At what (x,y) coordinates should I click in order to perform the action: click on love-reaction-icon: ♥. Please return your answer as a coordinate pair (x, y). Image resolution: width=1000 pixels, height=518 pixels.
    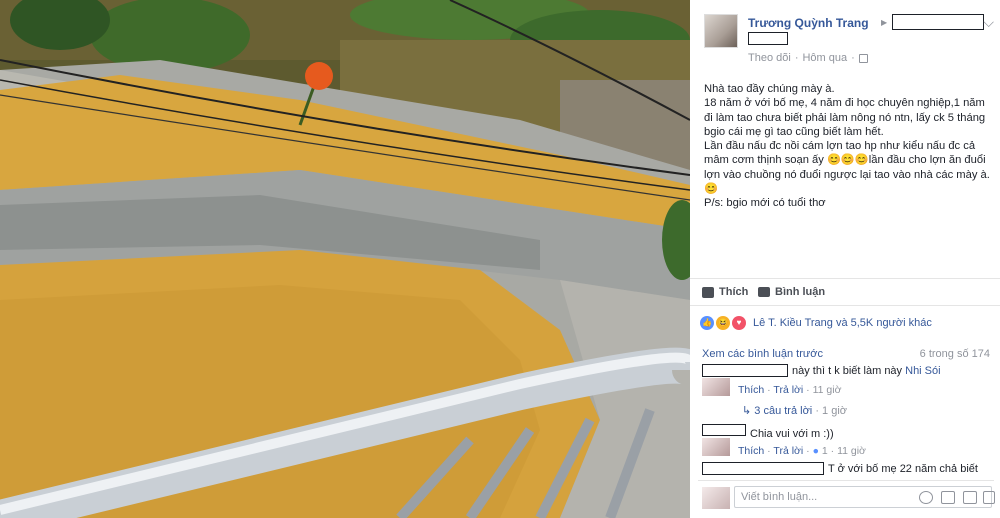
    Looking at the image, I should click on (739, 323).